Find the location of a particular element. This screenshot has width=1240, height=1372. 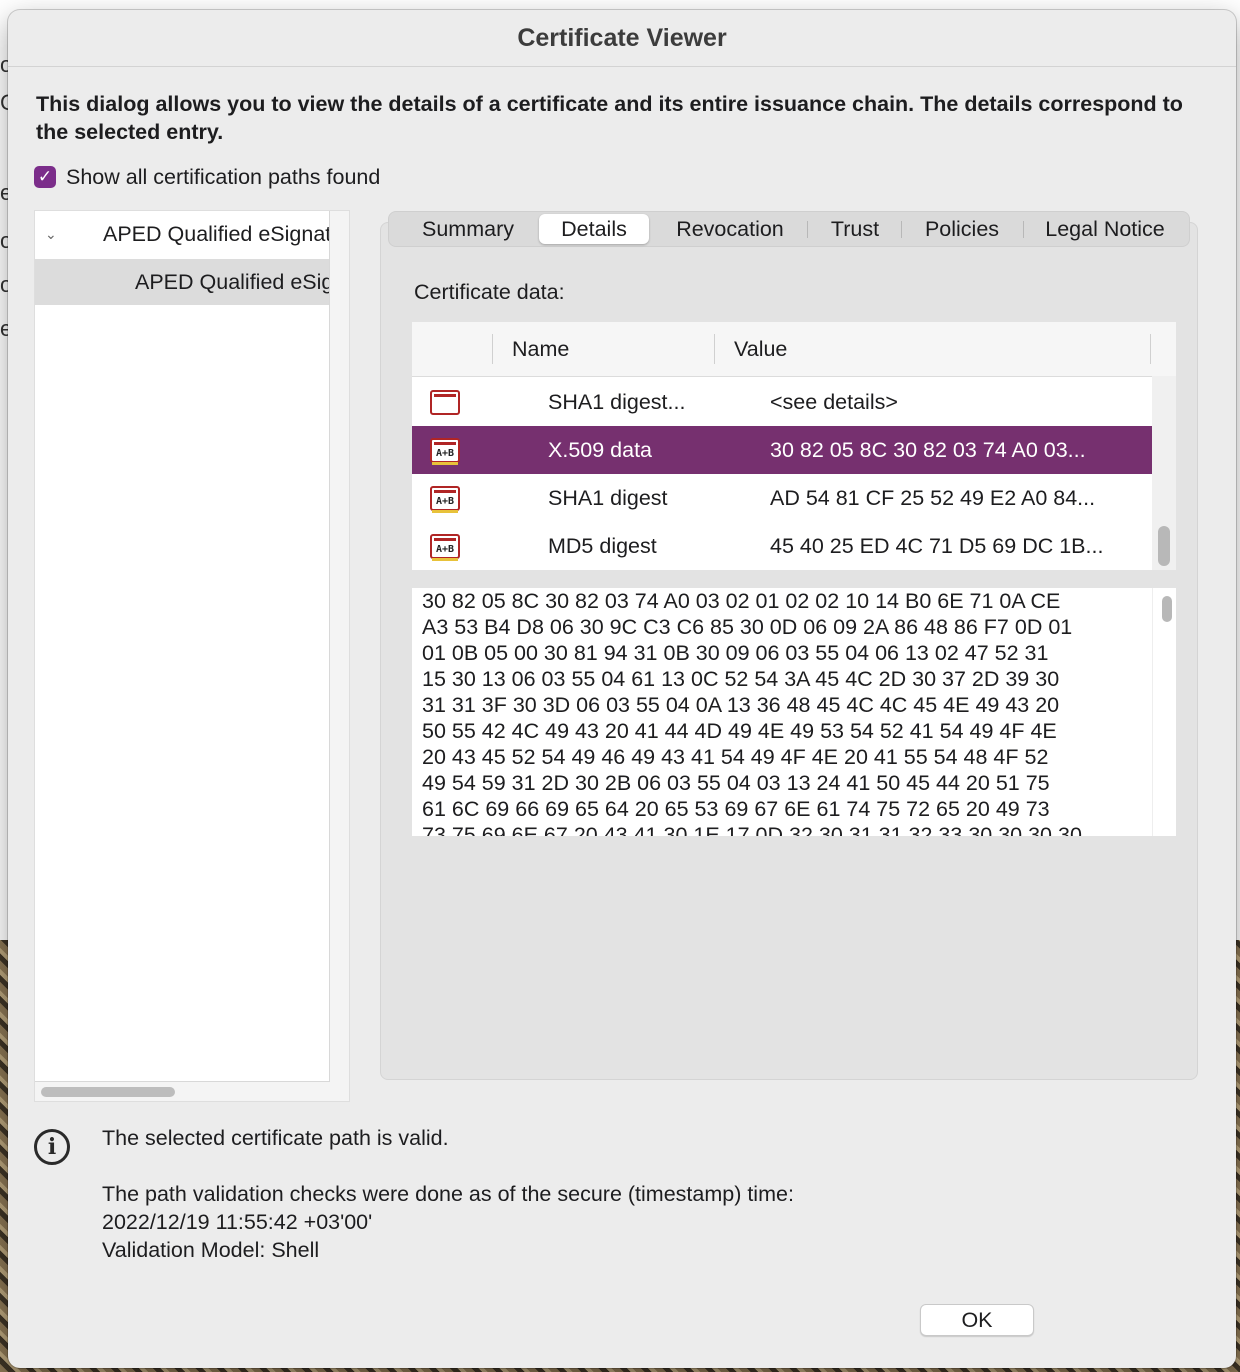

show-all-paths-row: ✓ Show all certification paths found is located at coordinates (207, 177).